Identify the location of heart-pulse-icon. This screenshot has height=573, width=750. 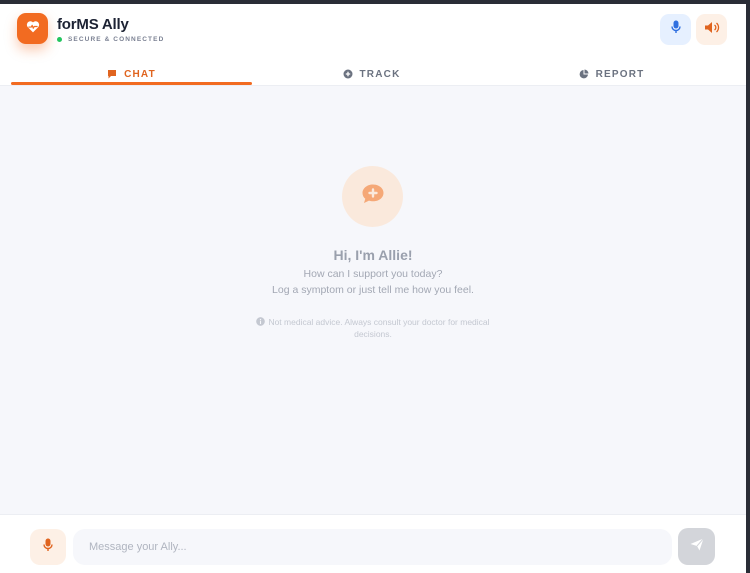
(33, 29).